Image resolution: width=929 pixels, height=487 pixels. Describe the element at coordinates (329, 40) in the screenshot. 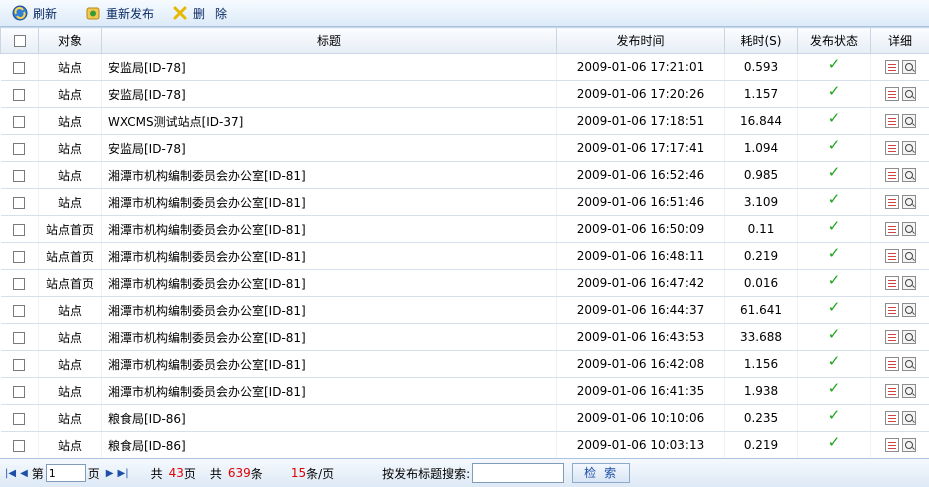

I see `header-title: 标题` at that location.